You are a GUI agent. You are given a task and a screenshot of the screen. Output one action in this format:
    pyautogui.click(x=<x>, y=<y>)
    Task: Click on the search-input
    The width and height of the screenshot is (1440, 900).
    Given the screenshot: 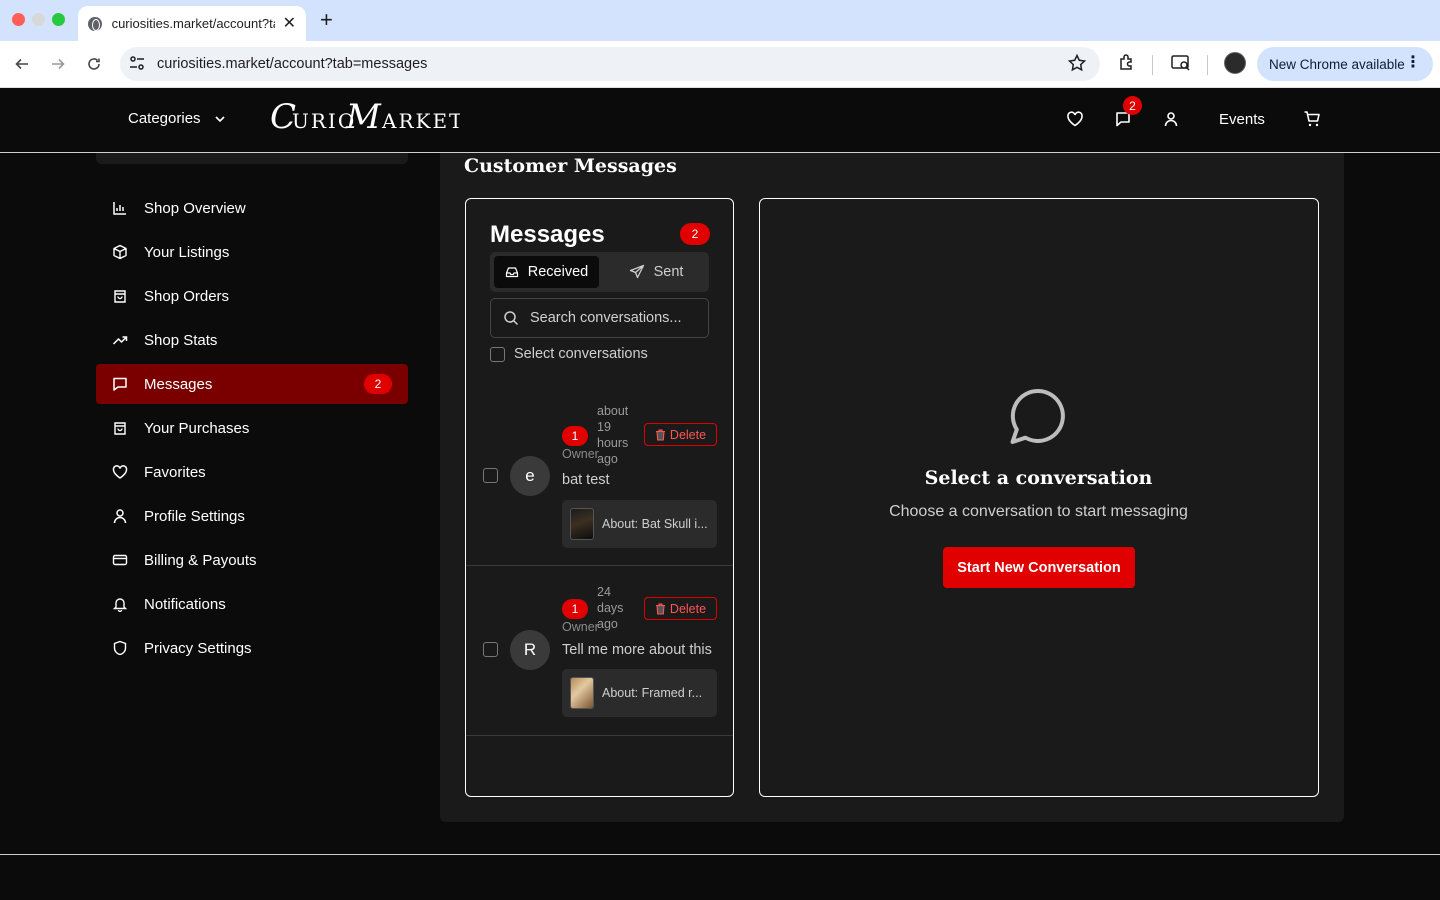 What is the action you would take?
    pyautogui.click(x=615, y=318)
    